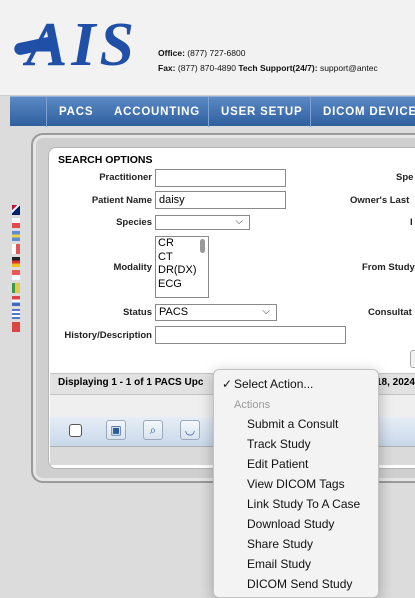 This screenshot has height=598, width=415. I want to click on practitioner-label: Practitioner, so click(125, 177).